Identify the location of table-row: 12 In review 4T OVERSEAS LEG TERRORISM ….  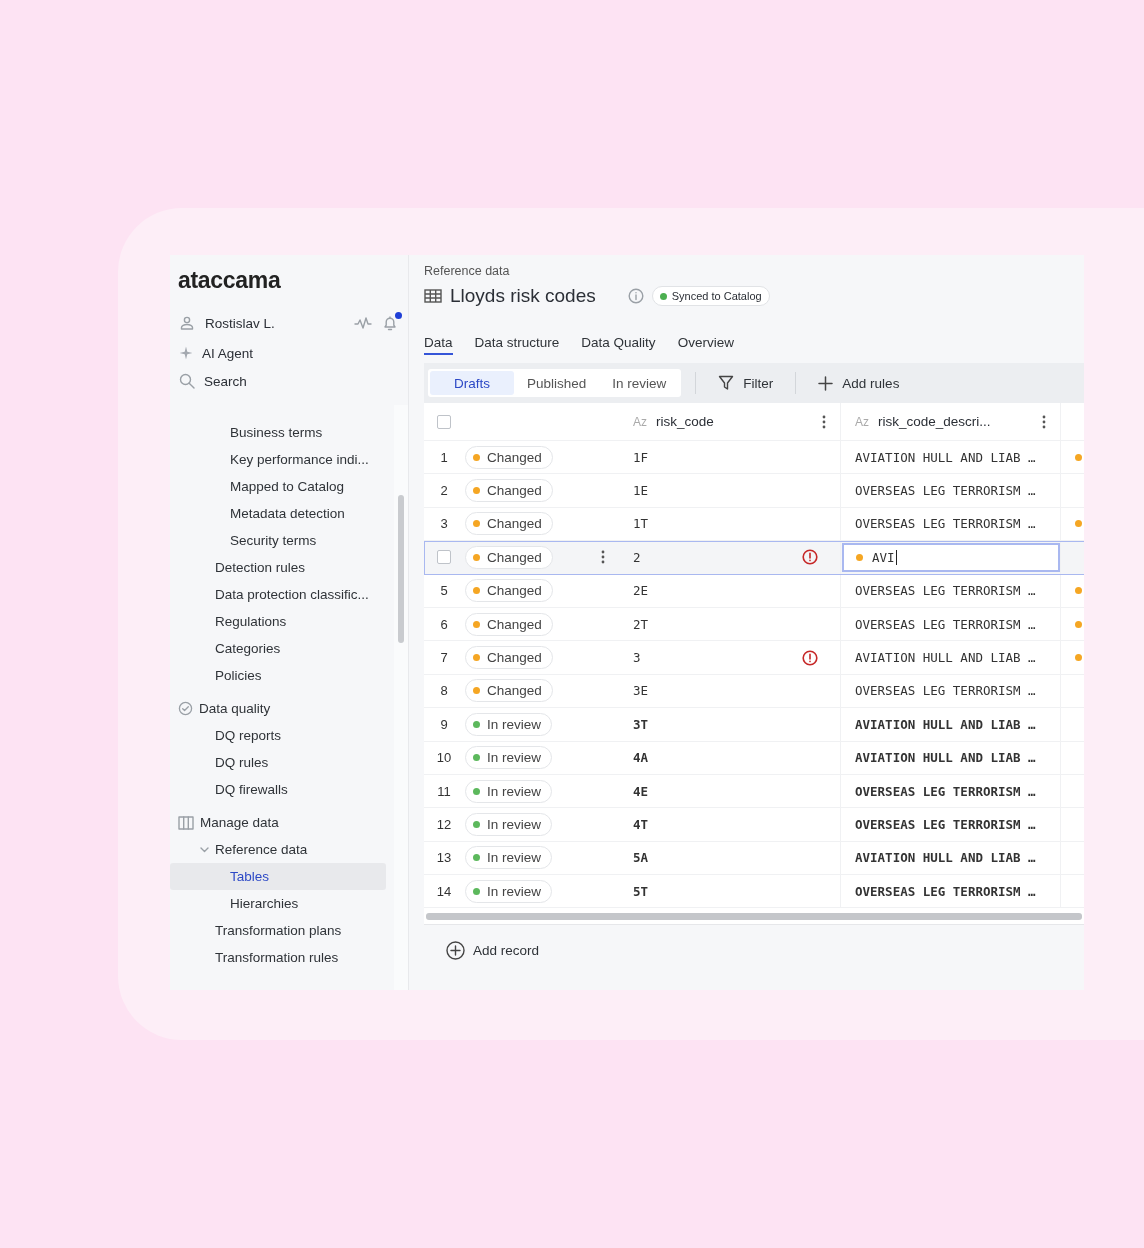
(754, 825).